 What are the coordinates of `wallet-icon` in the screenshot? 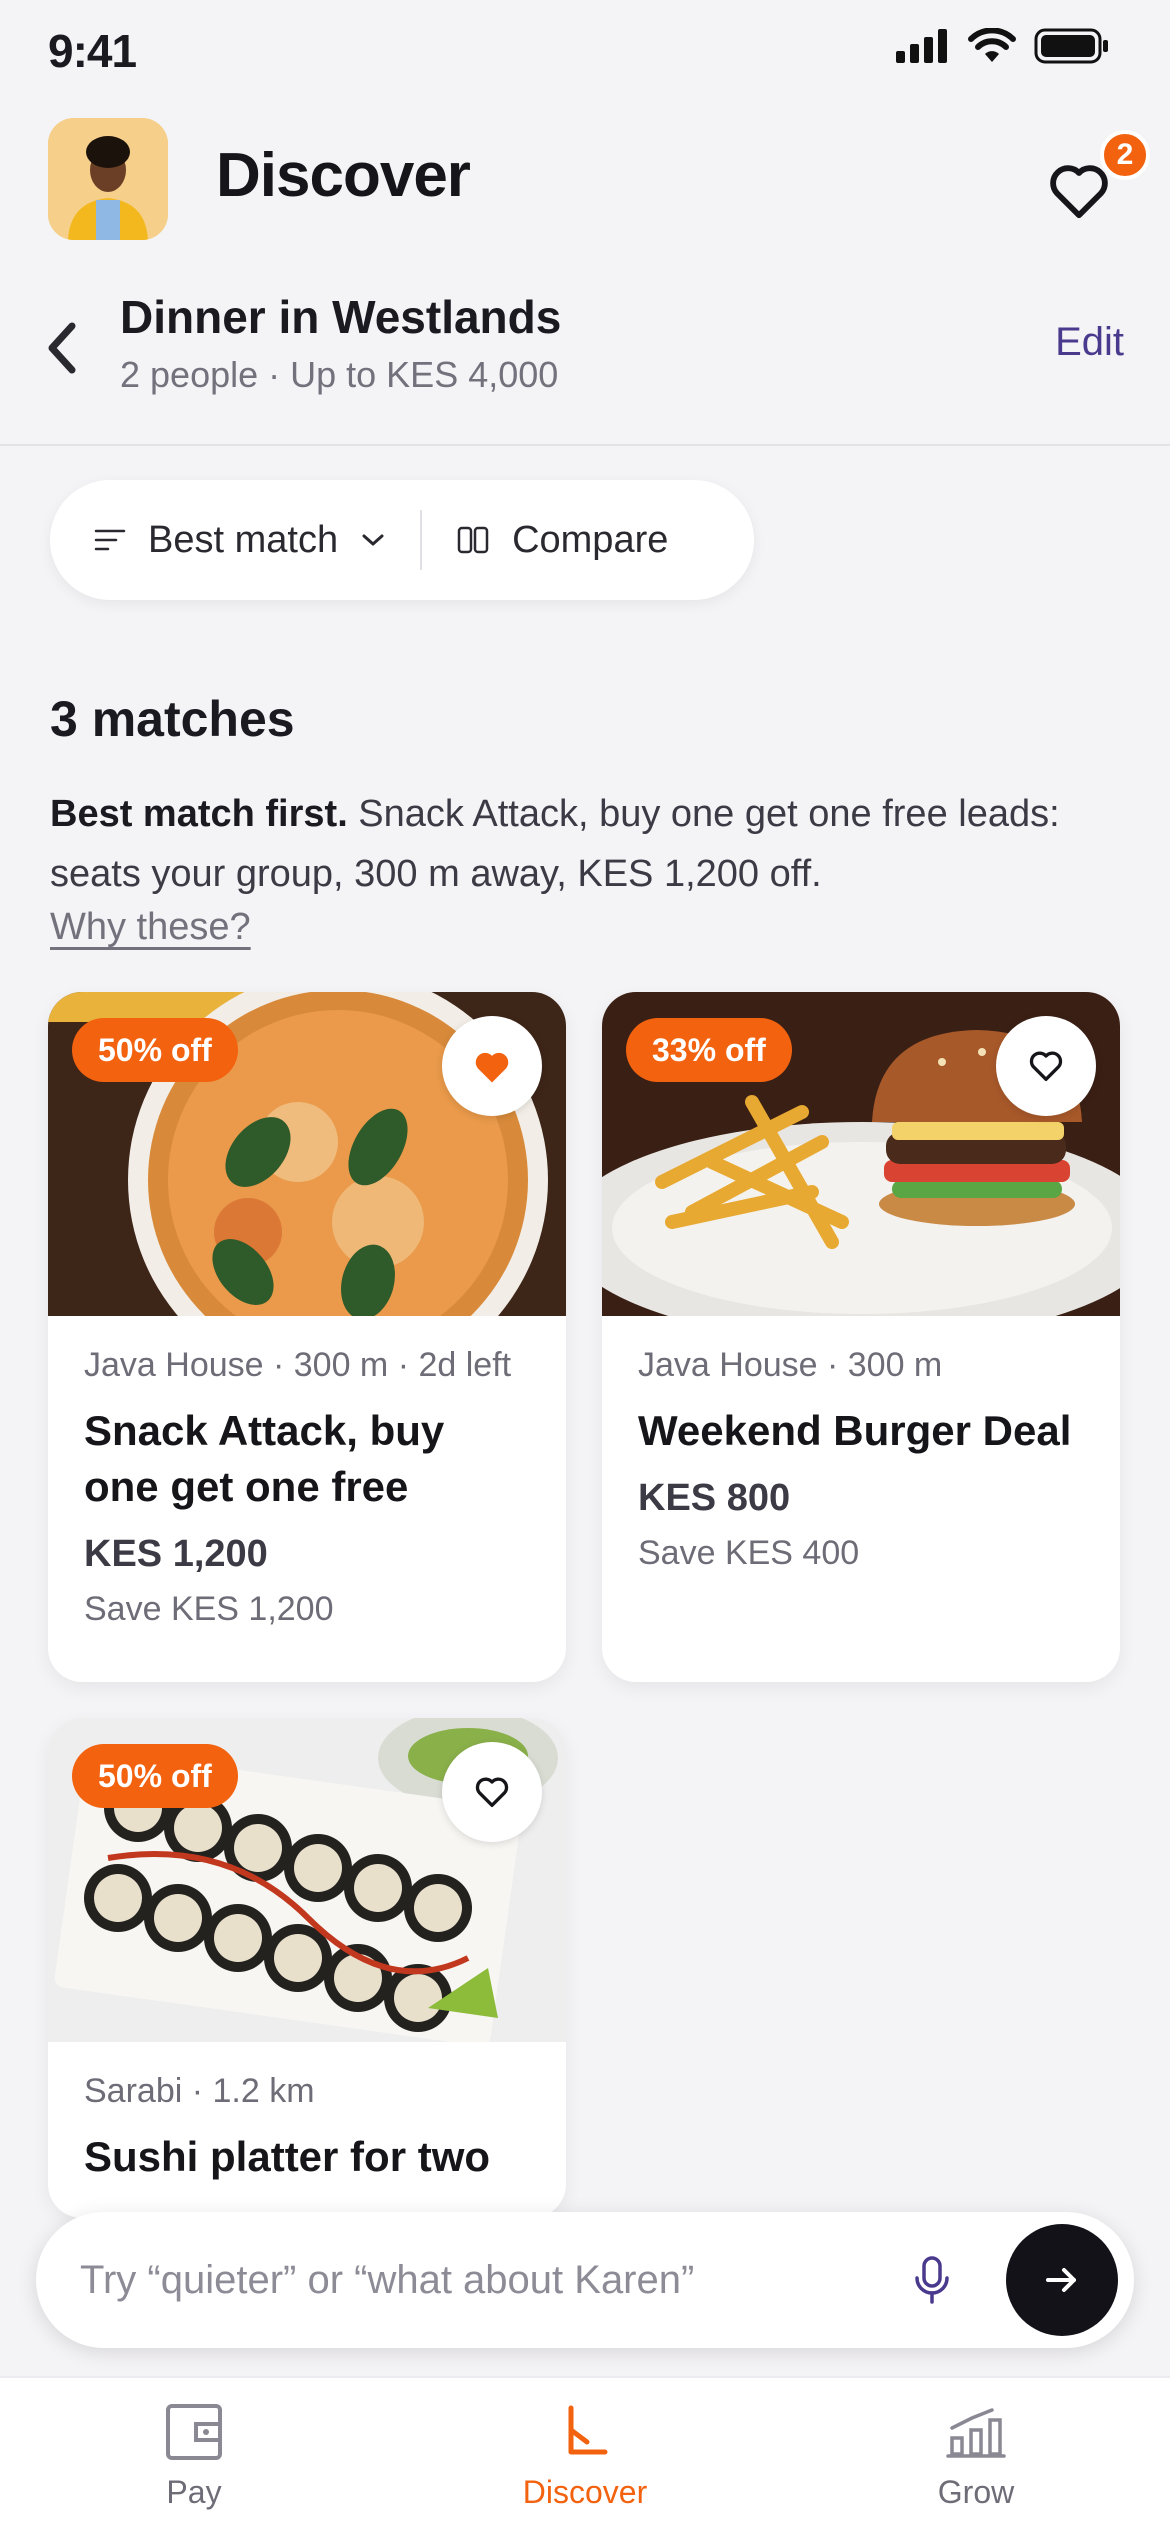 It's located at (194, 2432).